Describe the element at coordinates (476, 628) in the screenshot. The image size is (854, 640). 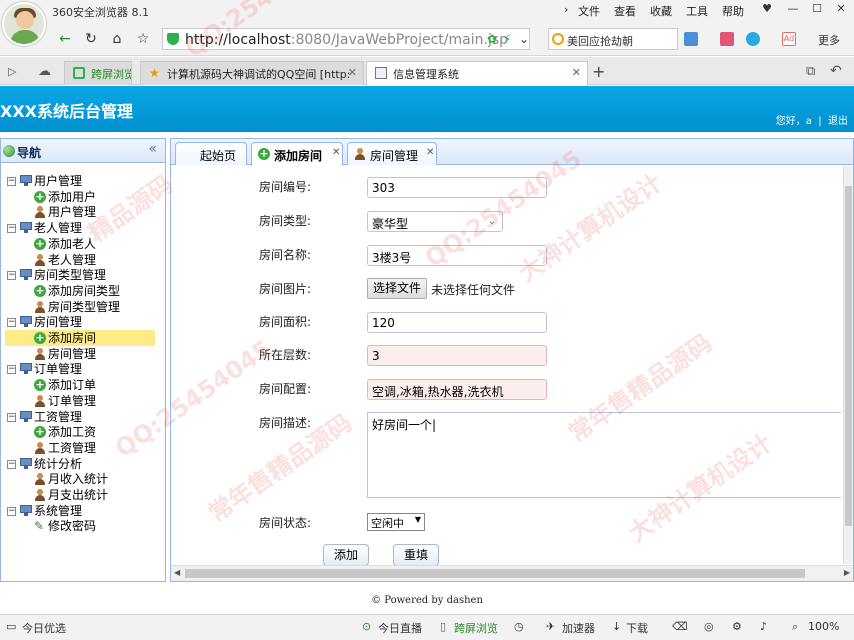
I see `status-cross-screen: 跨屏浏览` at that location.